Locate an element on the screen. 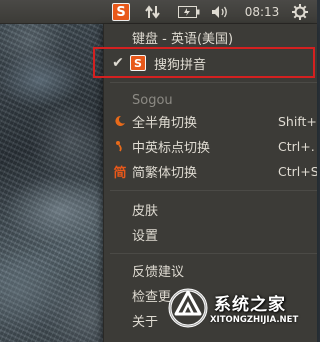 The image size is (320, 342). menu-item-label: 关于 is located at coordinates (145, 322).